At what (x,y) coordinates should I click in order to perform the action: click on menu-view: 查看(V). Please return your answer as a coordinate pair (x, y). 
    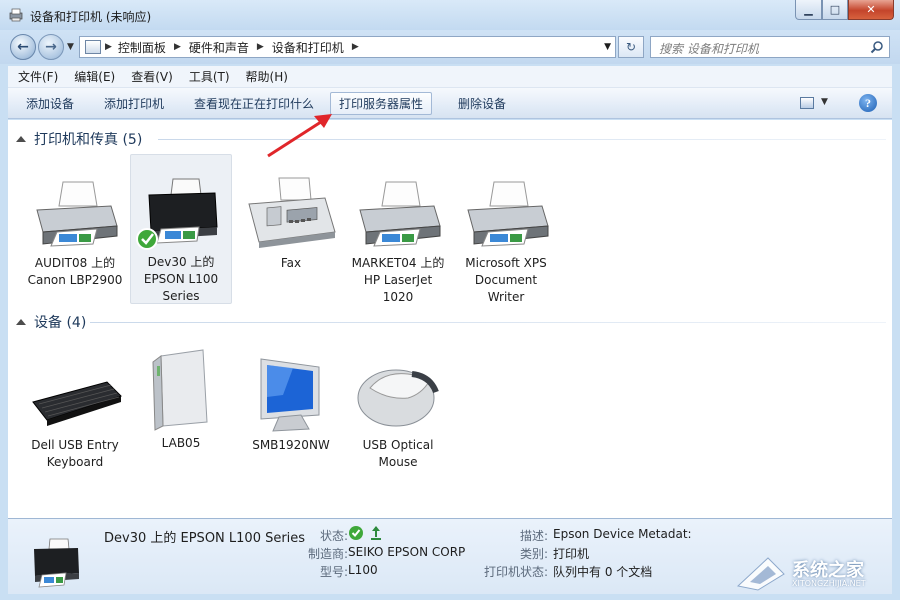
    Looking at the image, I should click on (152, 76).